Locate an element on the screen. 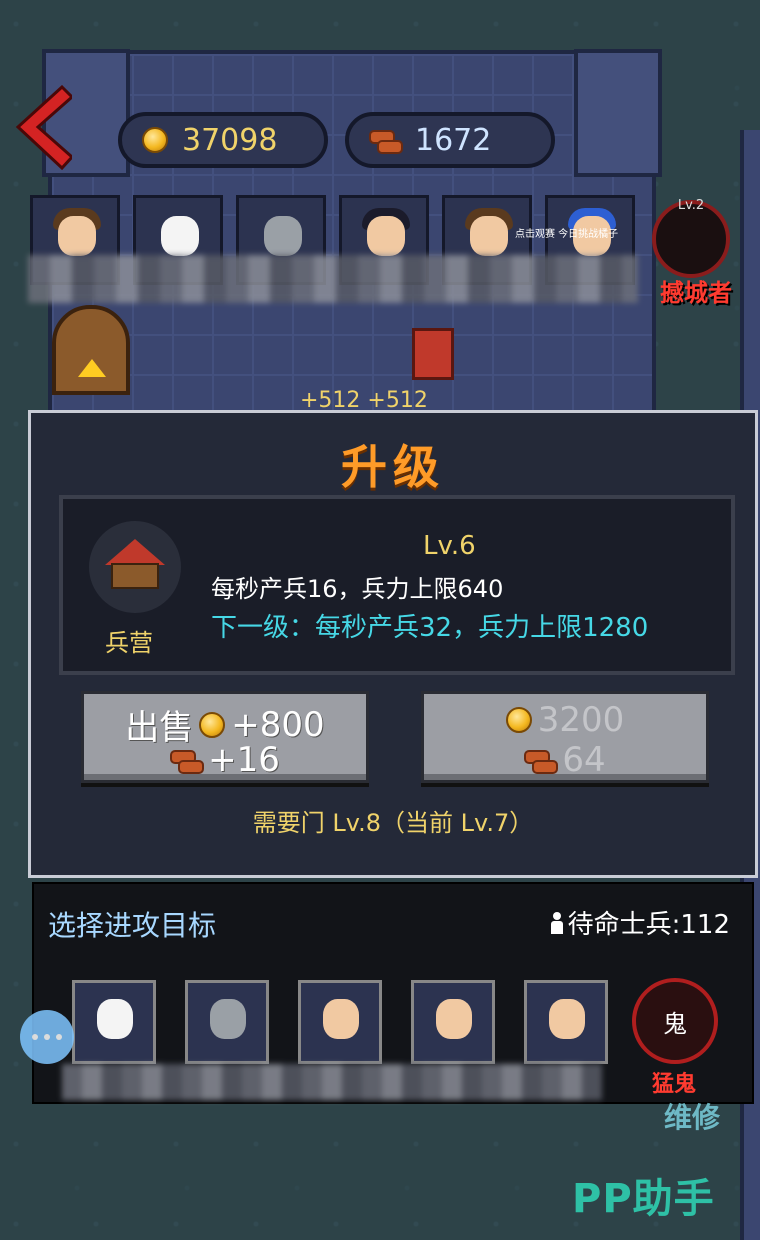 The height and width of the screenshot is (1240, 760). enemy-badge: Lv.2 is located at coordinates (691, 238).